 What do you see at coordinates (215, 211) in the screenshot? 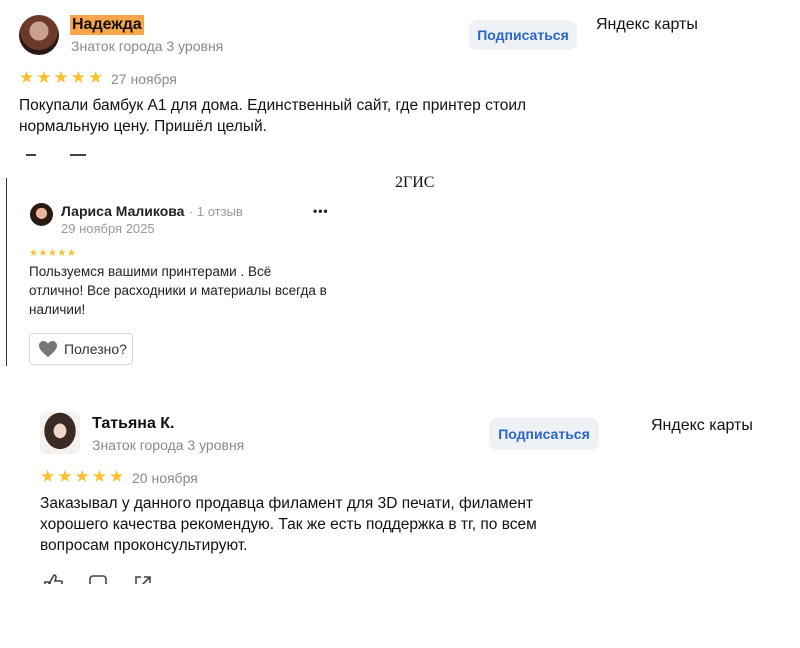
I see `review-count: · 1 отзыв` at bounding box center [215, 211].